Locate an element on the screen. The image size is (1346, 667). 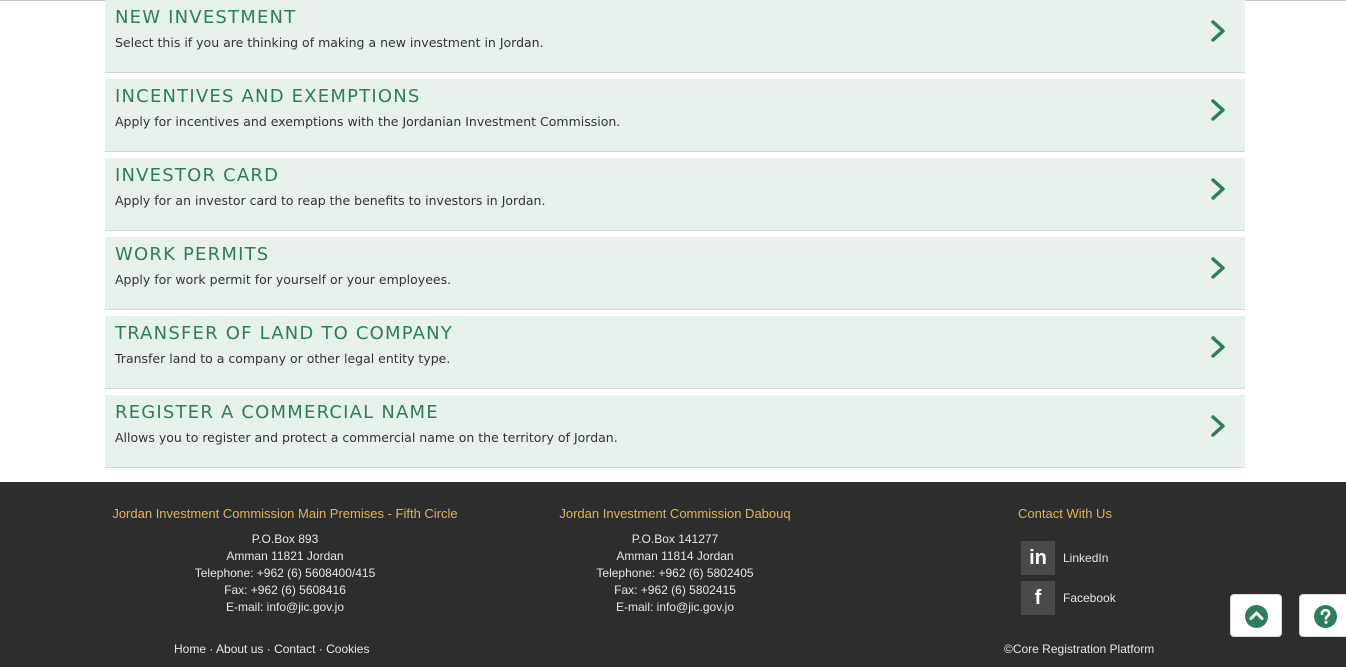
service-title: WORK PERMITS is located at coordinates (192, 254).